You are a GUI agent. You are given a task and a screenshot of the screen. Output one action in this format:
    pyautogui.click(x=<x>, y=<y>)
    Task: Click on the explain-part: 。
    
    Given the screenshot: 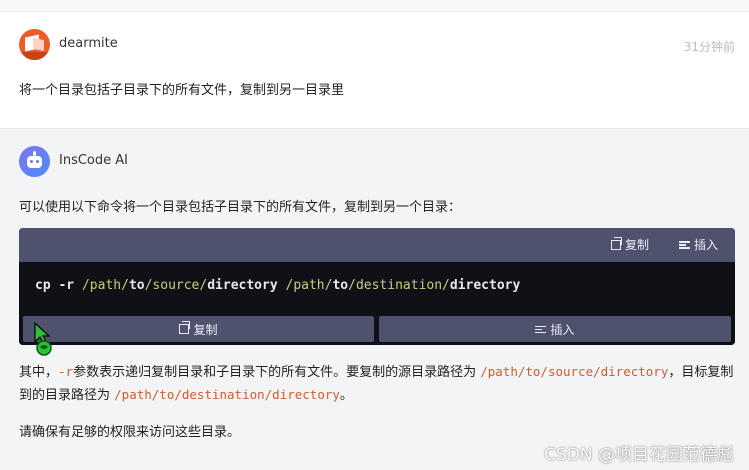 What is the action you would take?
    pyautogui.click(x=346, y=395)
    